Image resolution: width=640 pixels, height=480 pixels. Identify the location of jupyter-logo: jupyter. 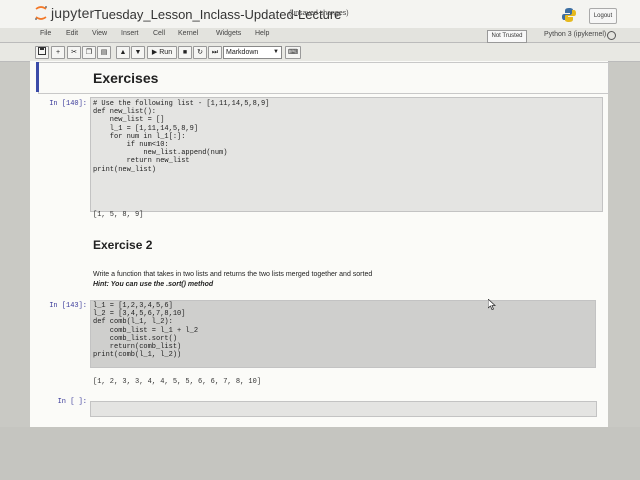
(64, 13).